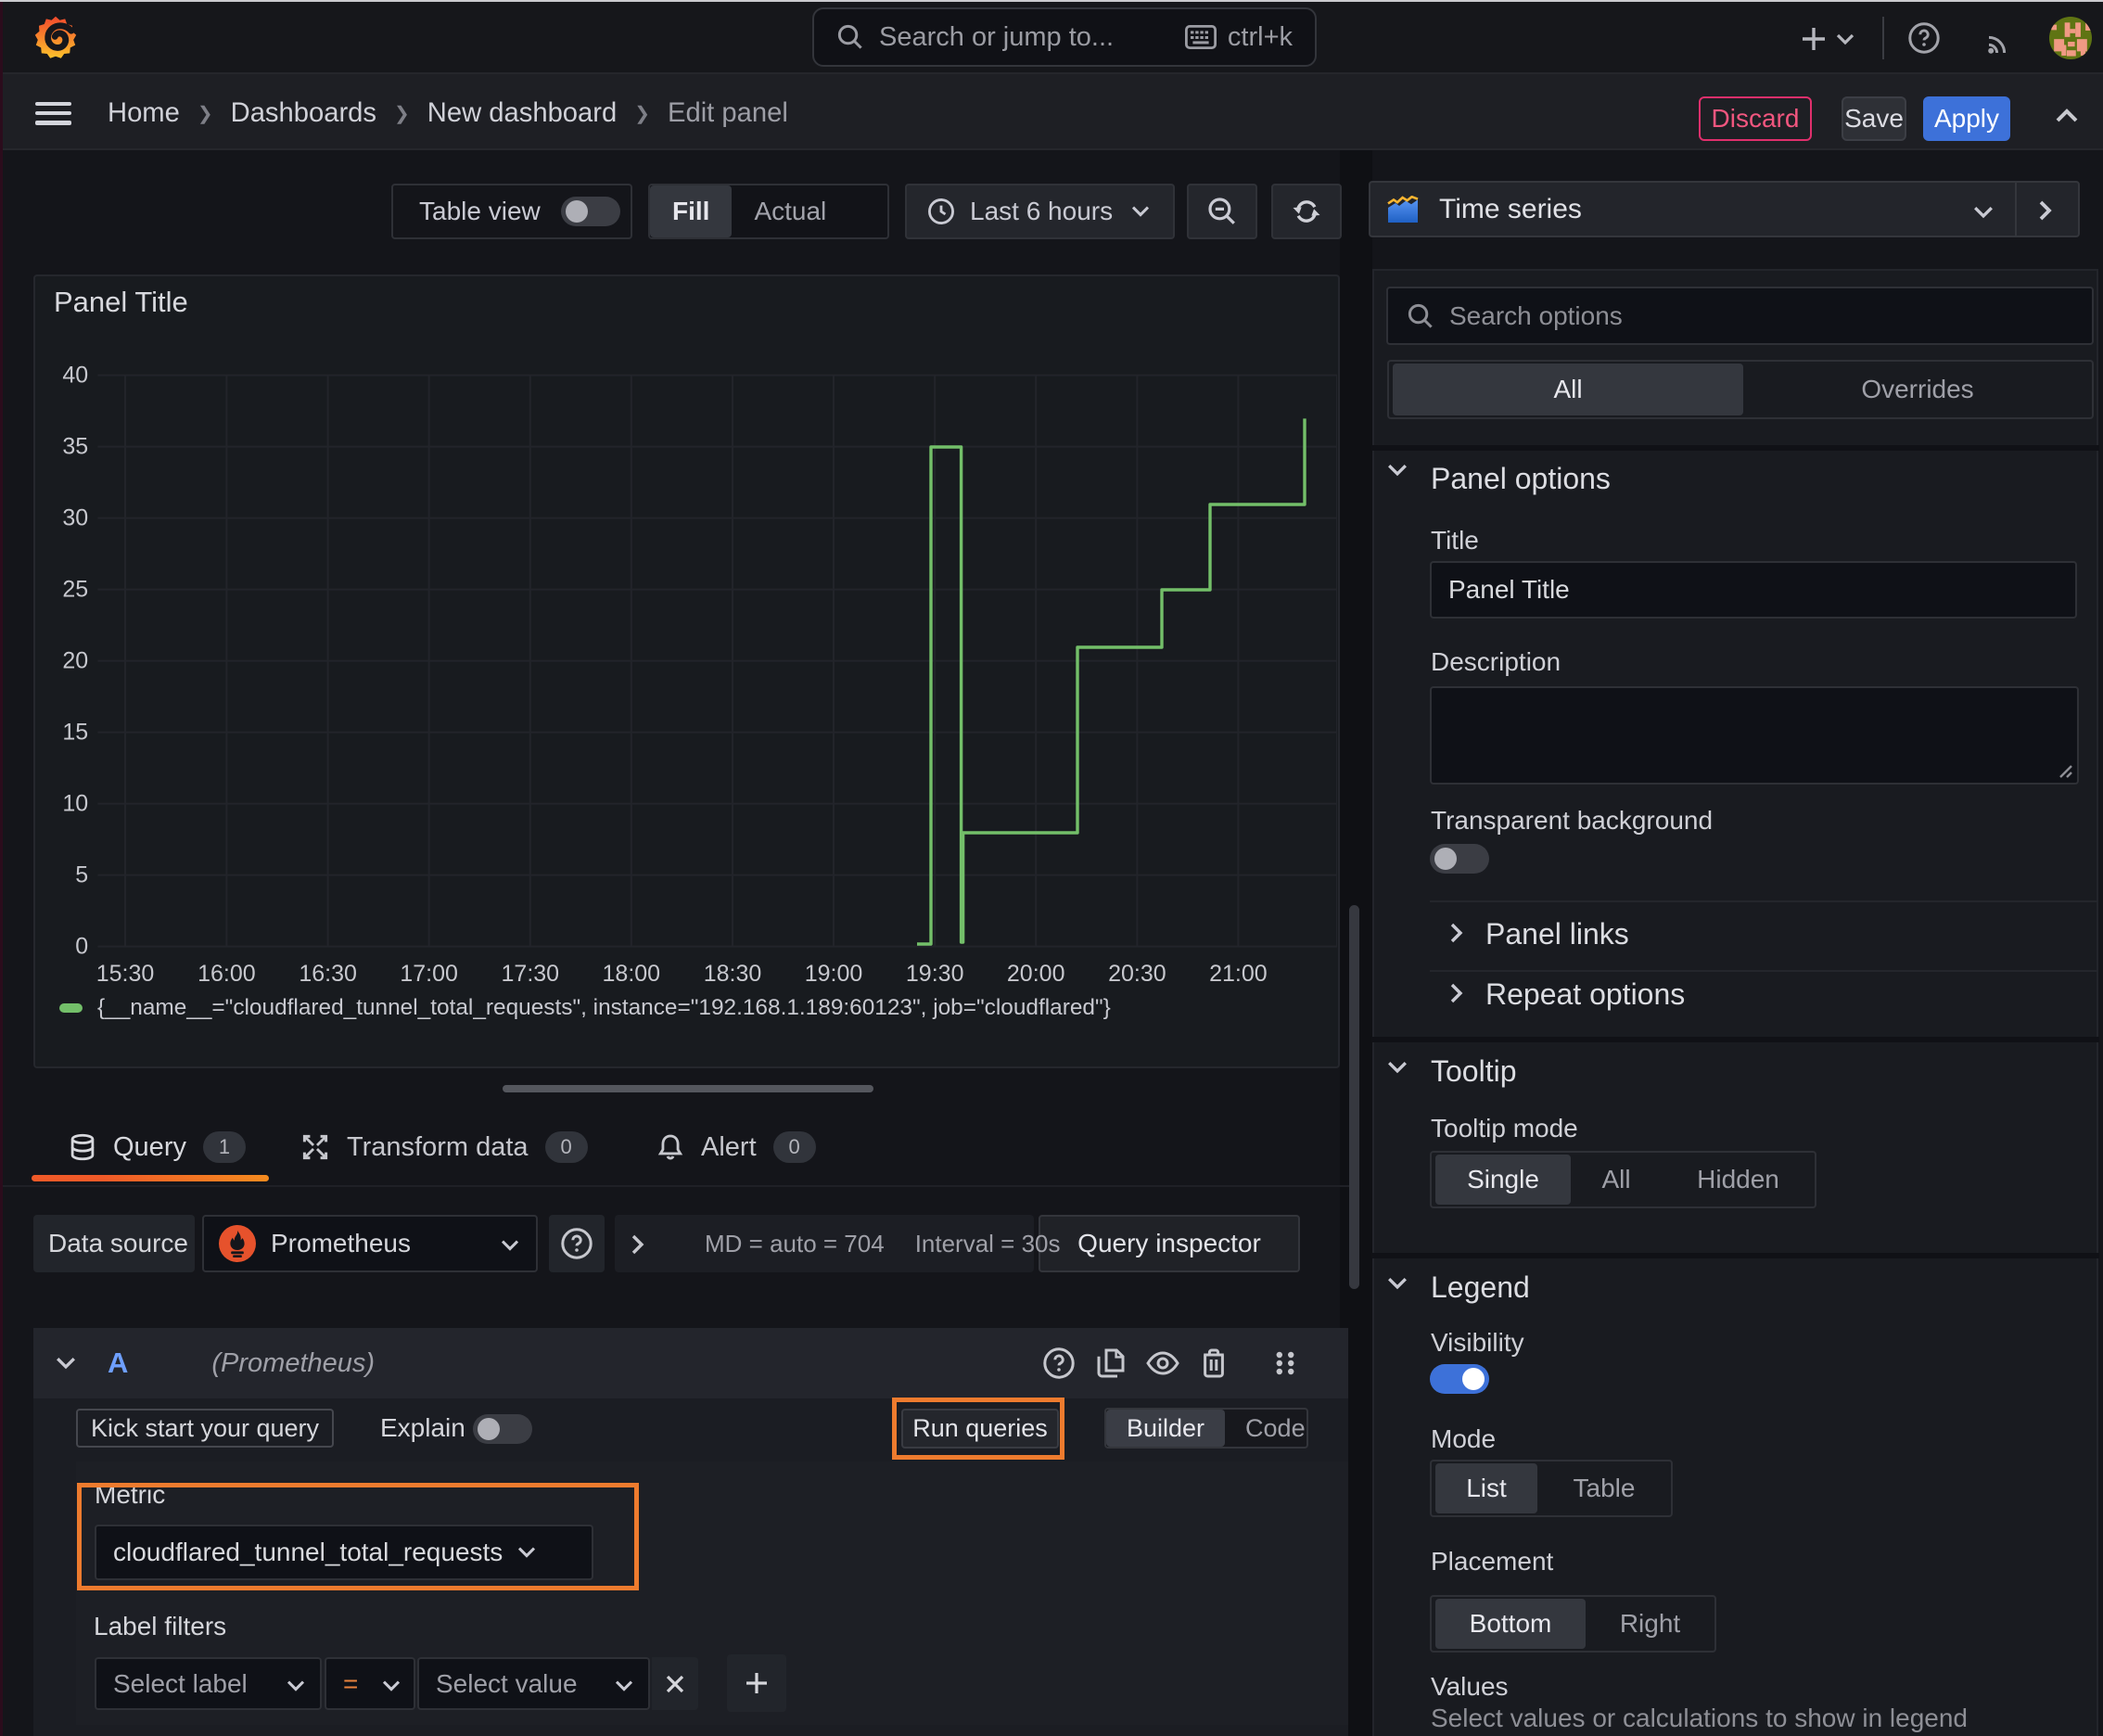 The width and height of the screenshot is (2103, 1736). What do you see at coordinates (834, 974) in the screenshot?
I see `svg-text: 19:00` at bounding box center [834, 974].